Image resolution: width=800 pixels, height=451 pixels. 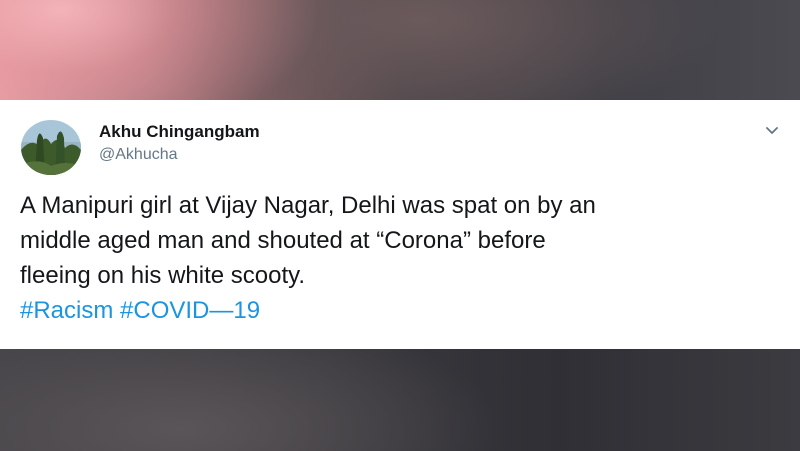 I want to click on tweet-text-line: fleeing on his white scooty., so click(x=163, y=275).